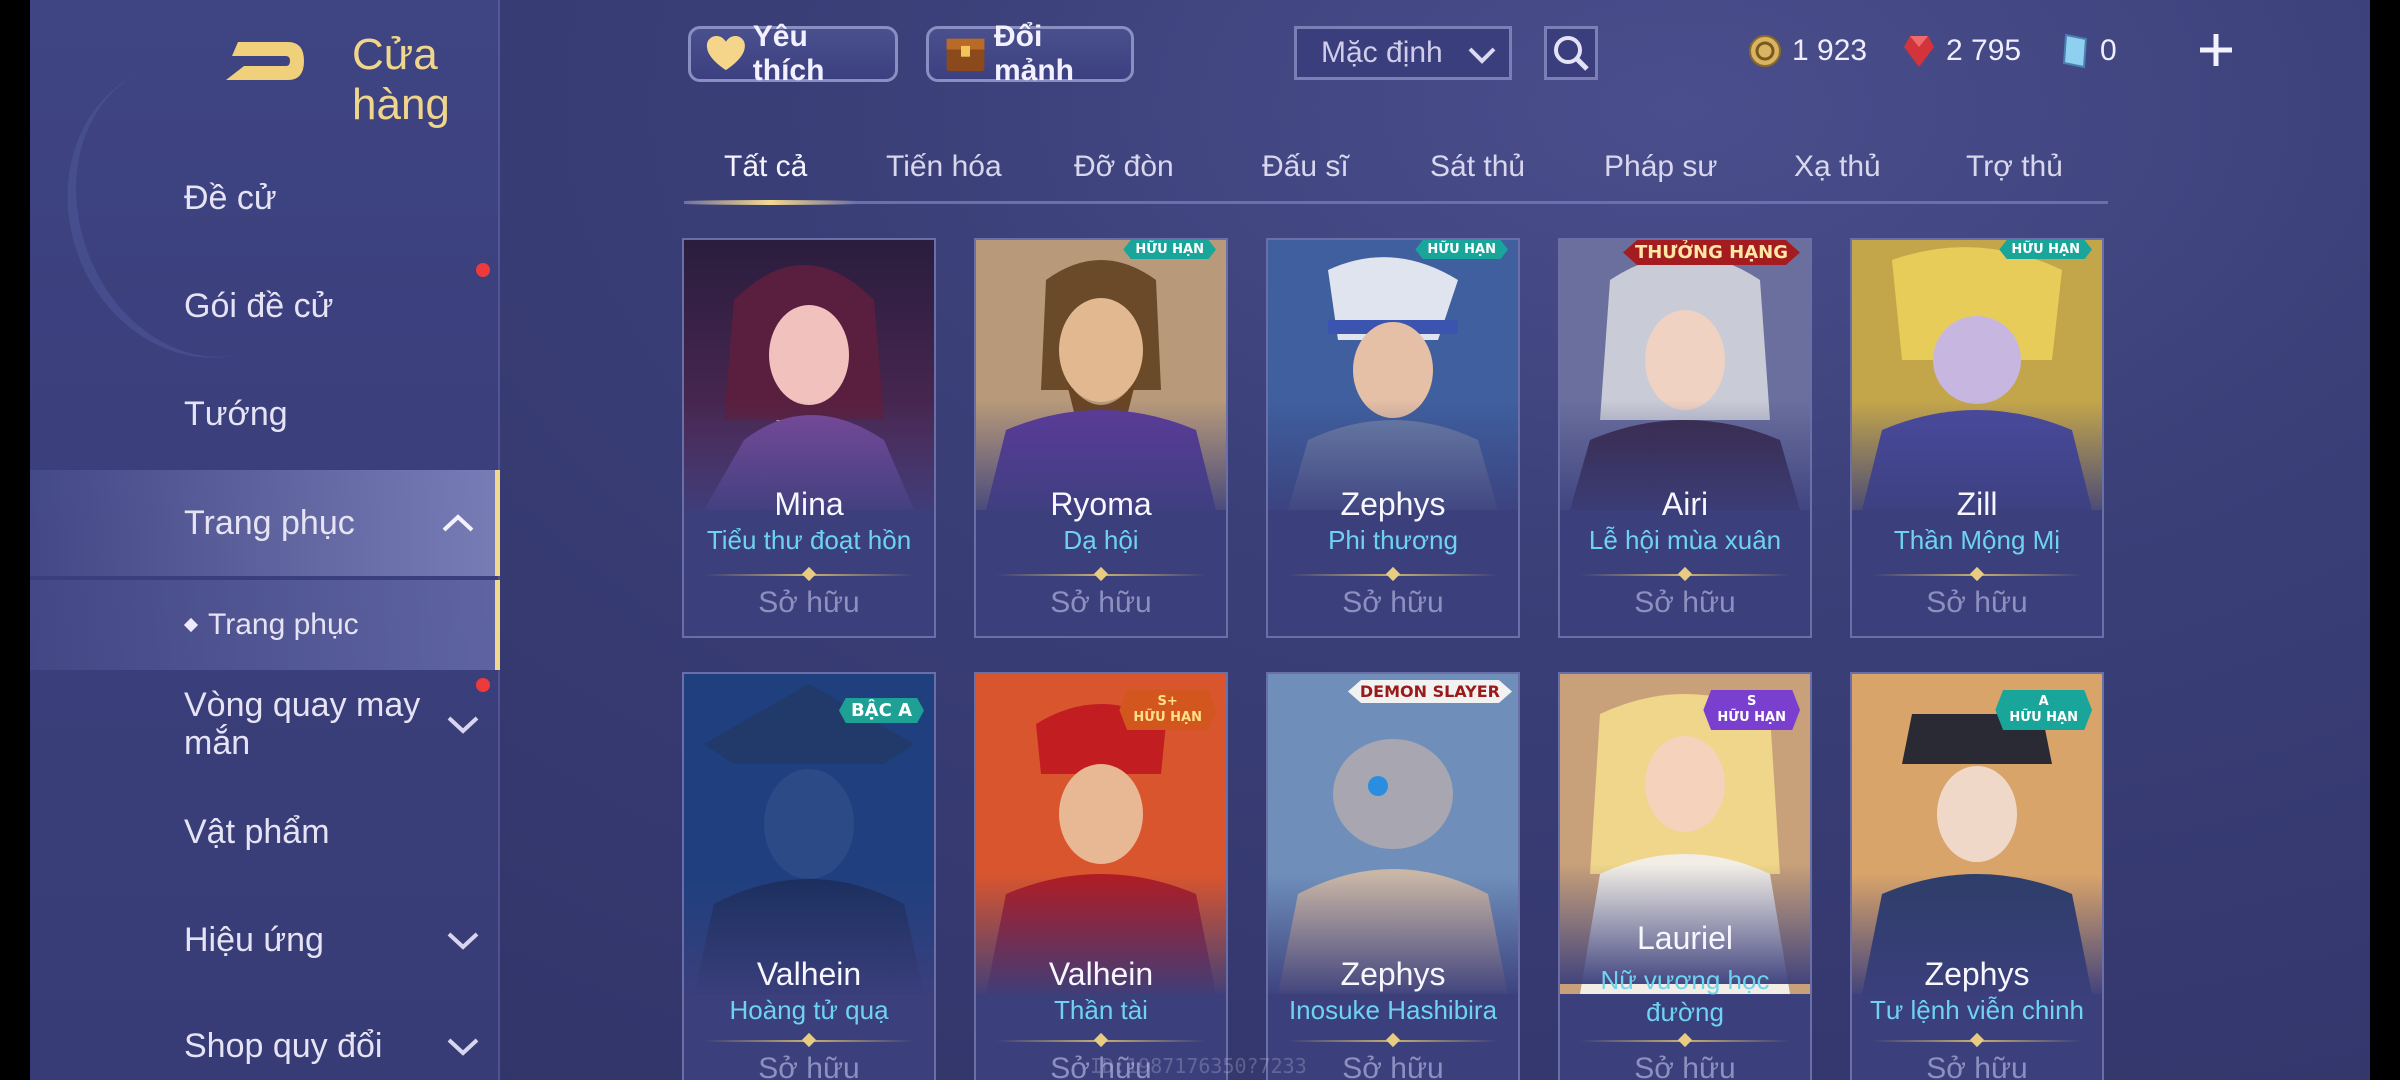  Describe the element at coordinates (2108, 50) in the screenshot. I see `voucher-amount: 0` at that location.